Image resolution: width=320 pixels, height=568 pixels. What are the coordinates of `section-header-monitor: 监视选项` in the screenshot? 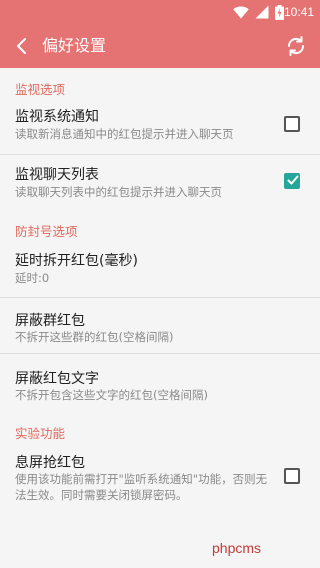 It's located at (40, 89).